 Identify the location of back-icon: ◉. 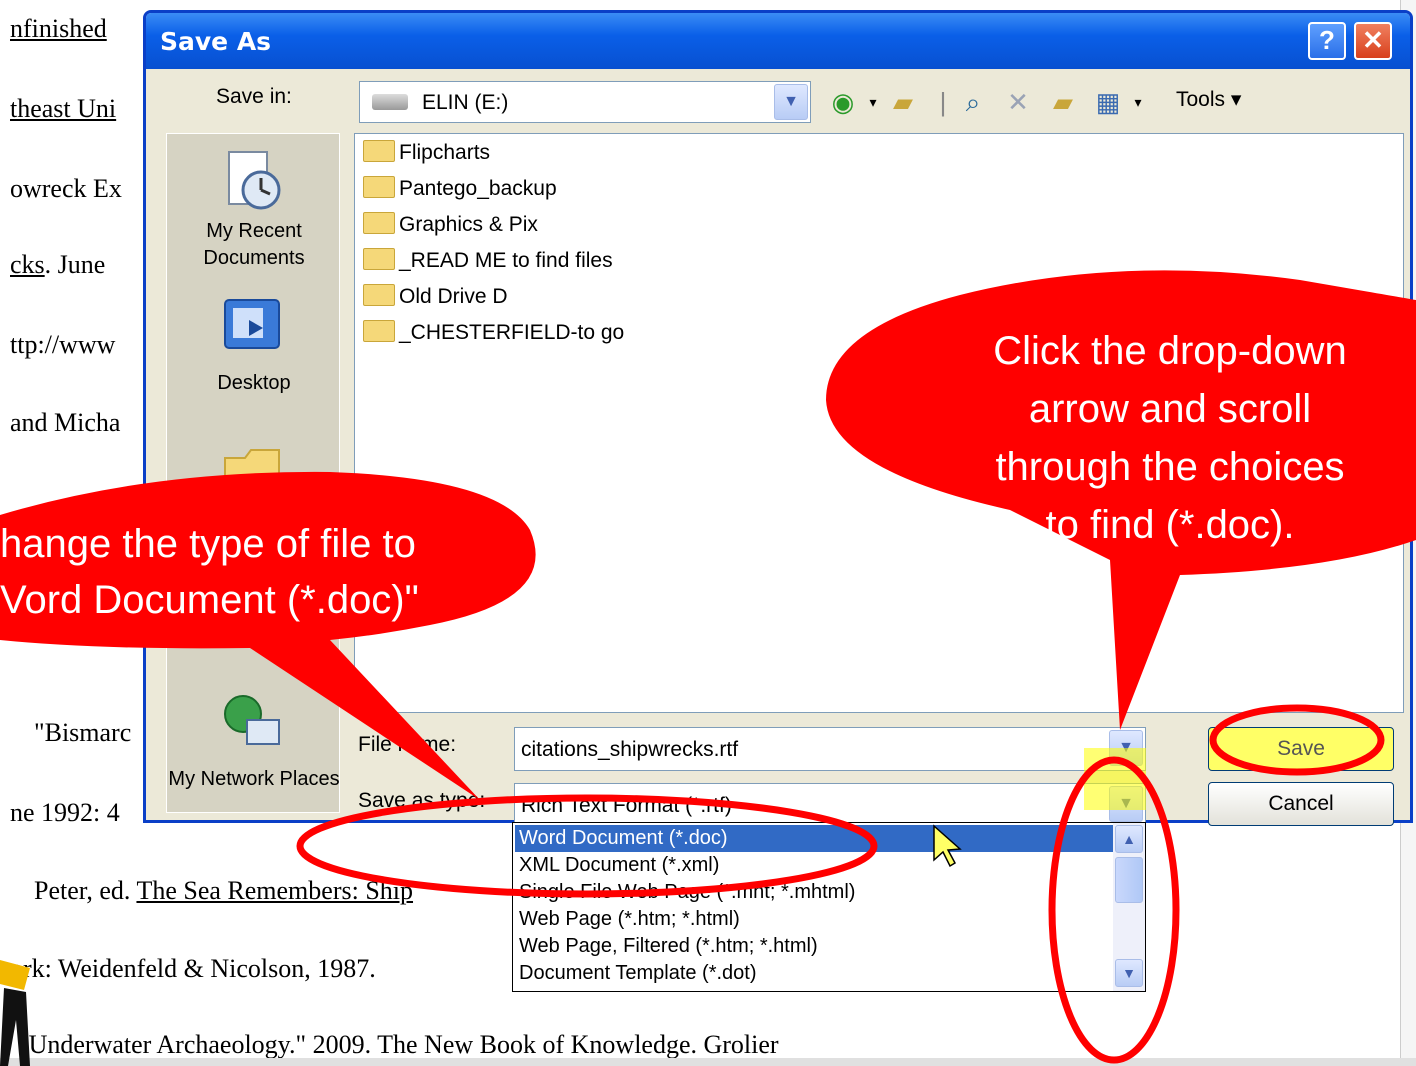
(843, 102).